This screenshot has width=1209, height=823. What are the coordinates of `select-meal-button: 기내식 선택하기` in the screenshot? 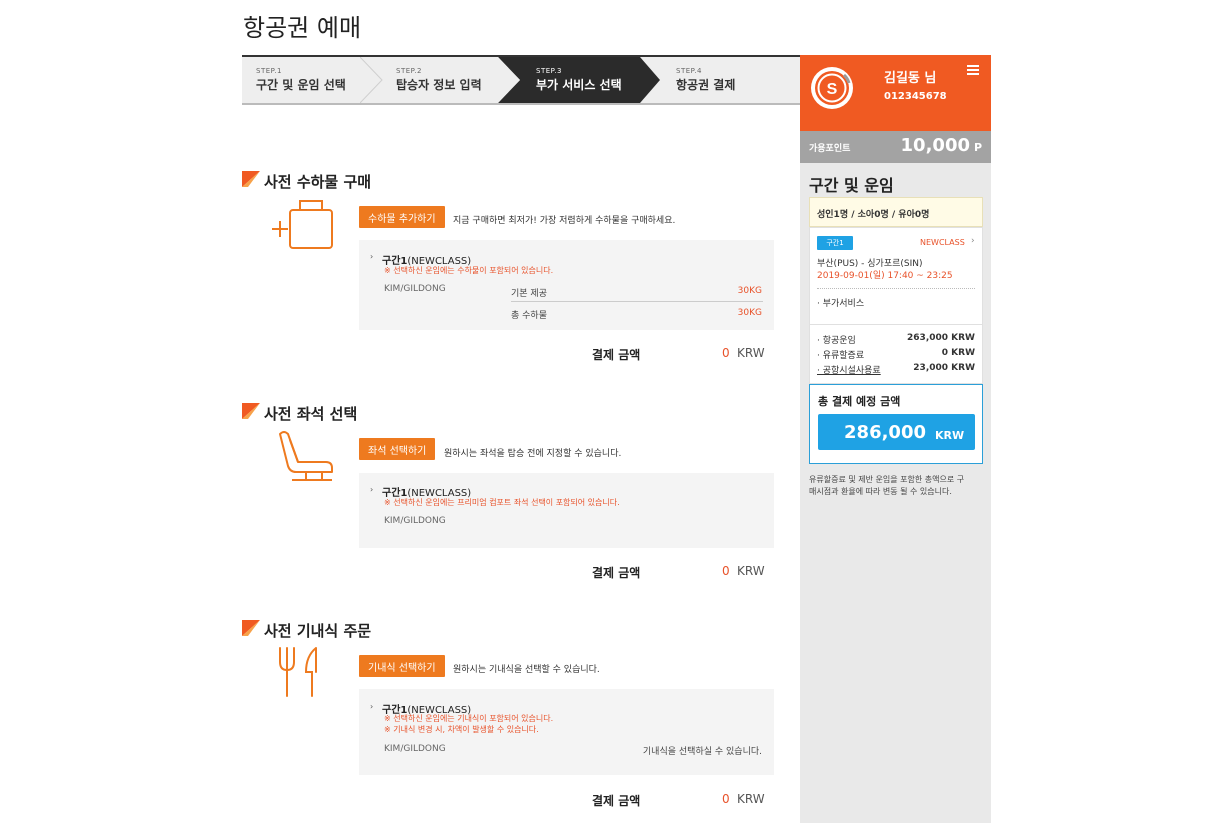 It's located at (402, 666).